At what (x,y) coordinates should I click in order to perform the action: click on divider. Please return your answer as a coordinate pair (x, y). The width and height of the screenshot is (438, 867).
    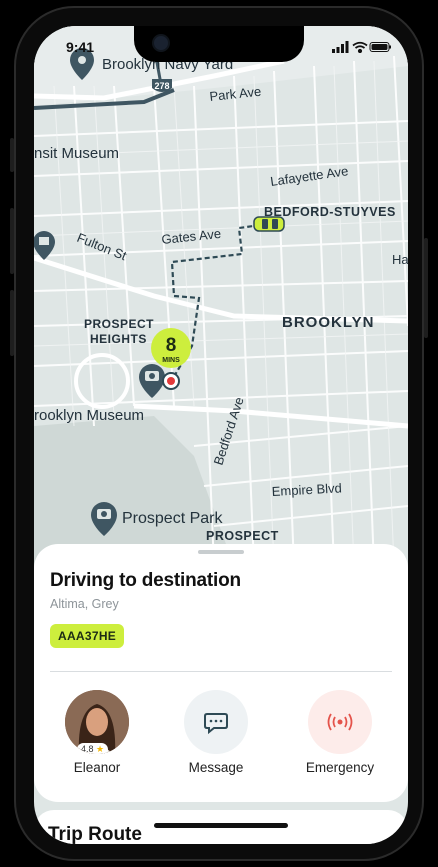
    Looking at the image, I should click on (221, 671).